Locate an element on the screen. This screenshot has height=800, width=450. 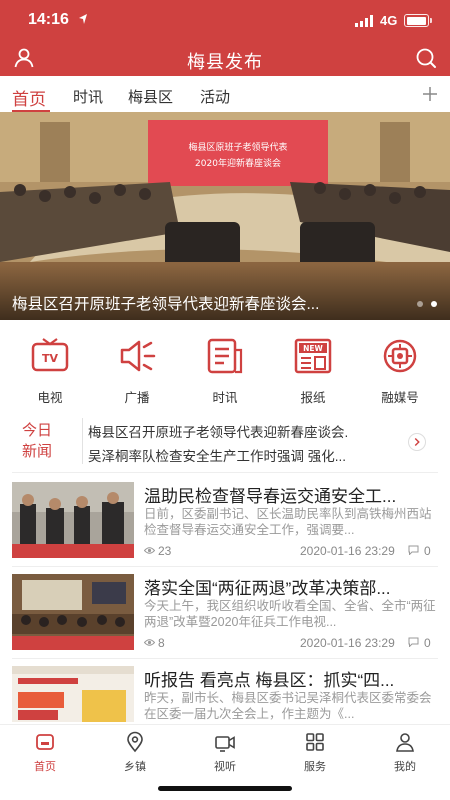
grid-item-media-hub: 融媒号 is located at coordinates (400, 373).